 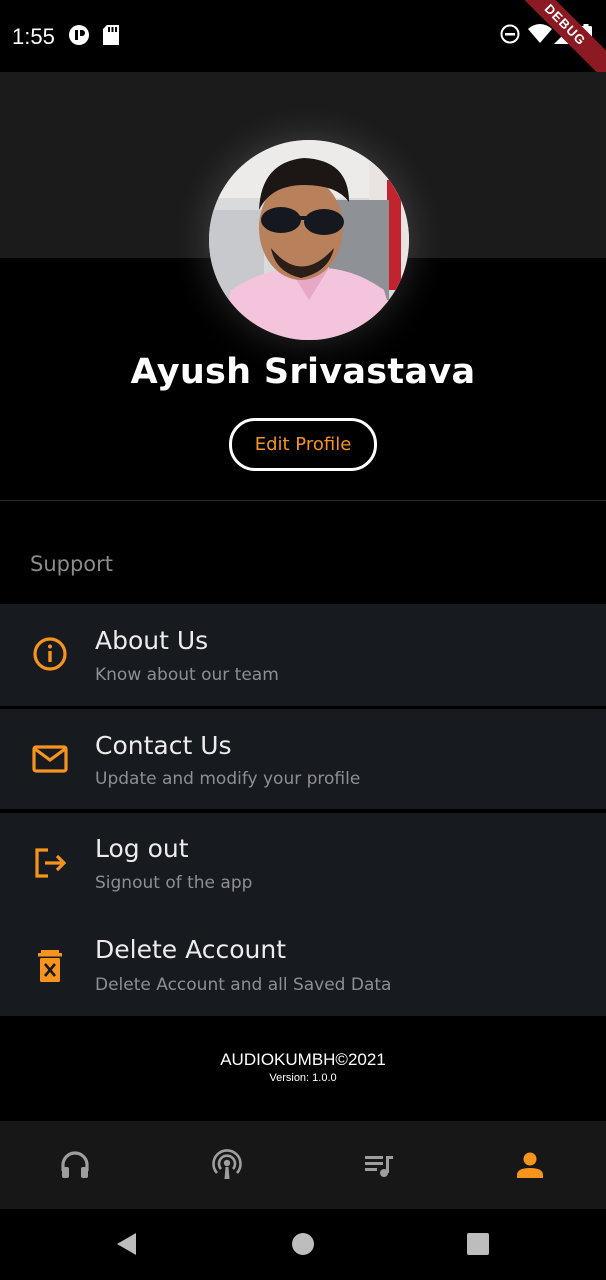 What do you see at coordinates (174, 883) in the screenshot?
I see `menu-item-subtitle: Signout of the app` at bounding box center [174, 883].